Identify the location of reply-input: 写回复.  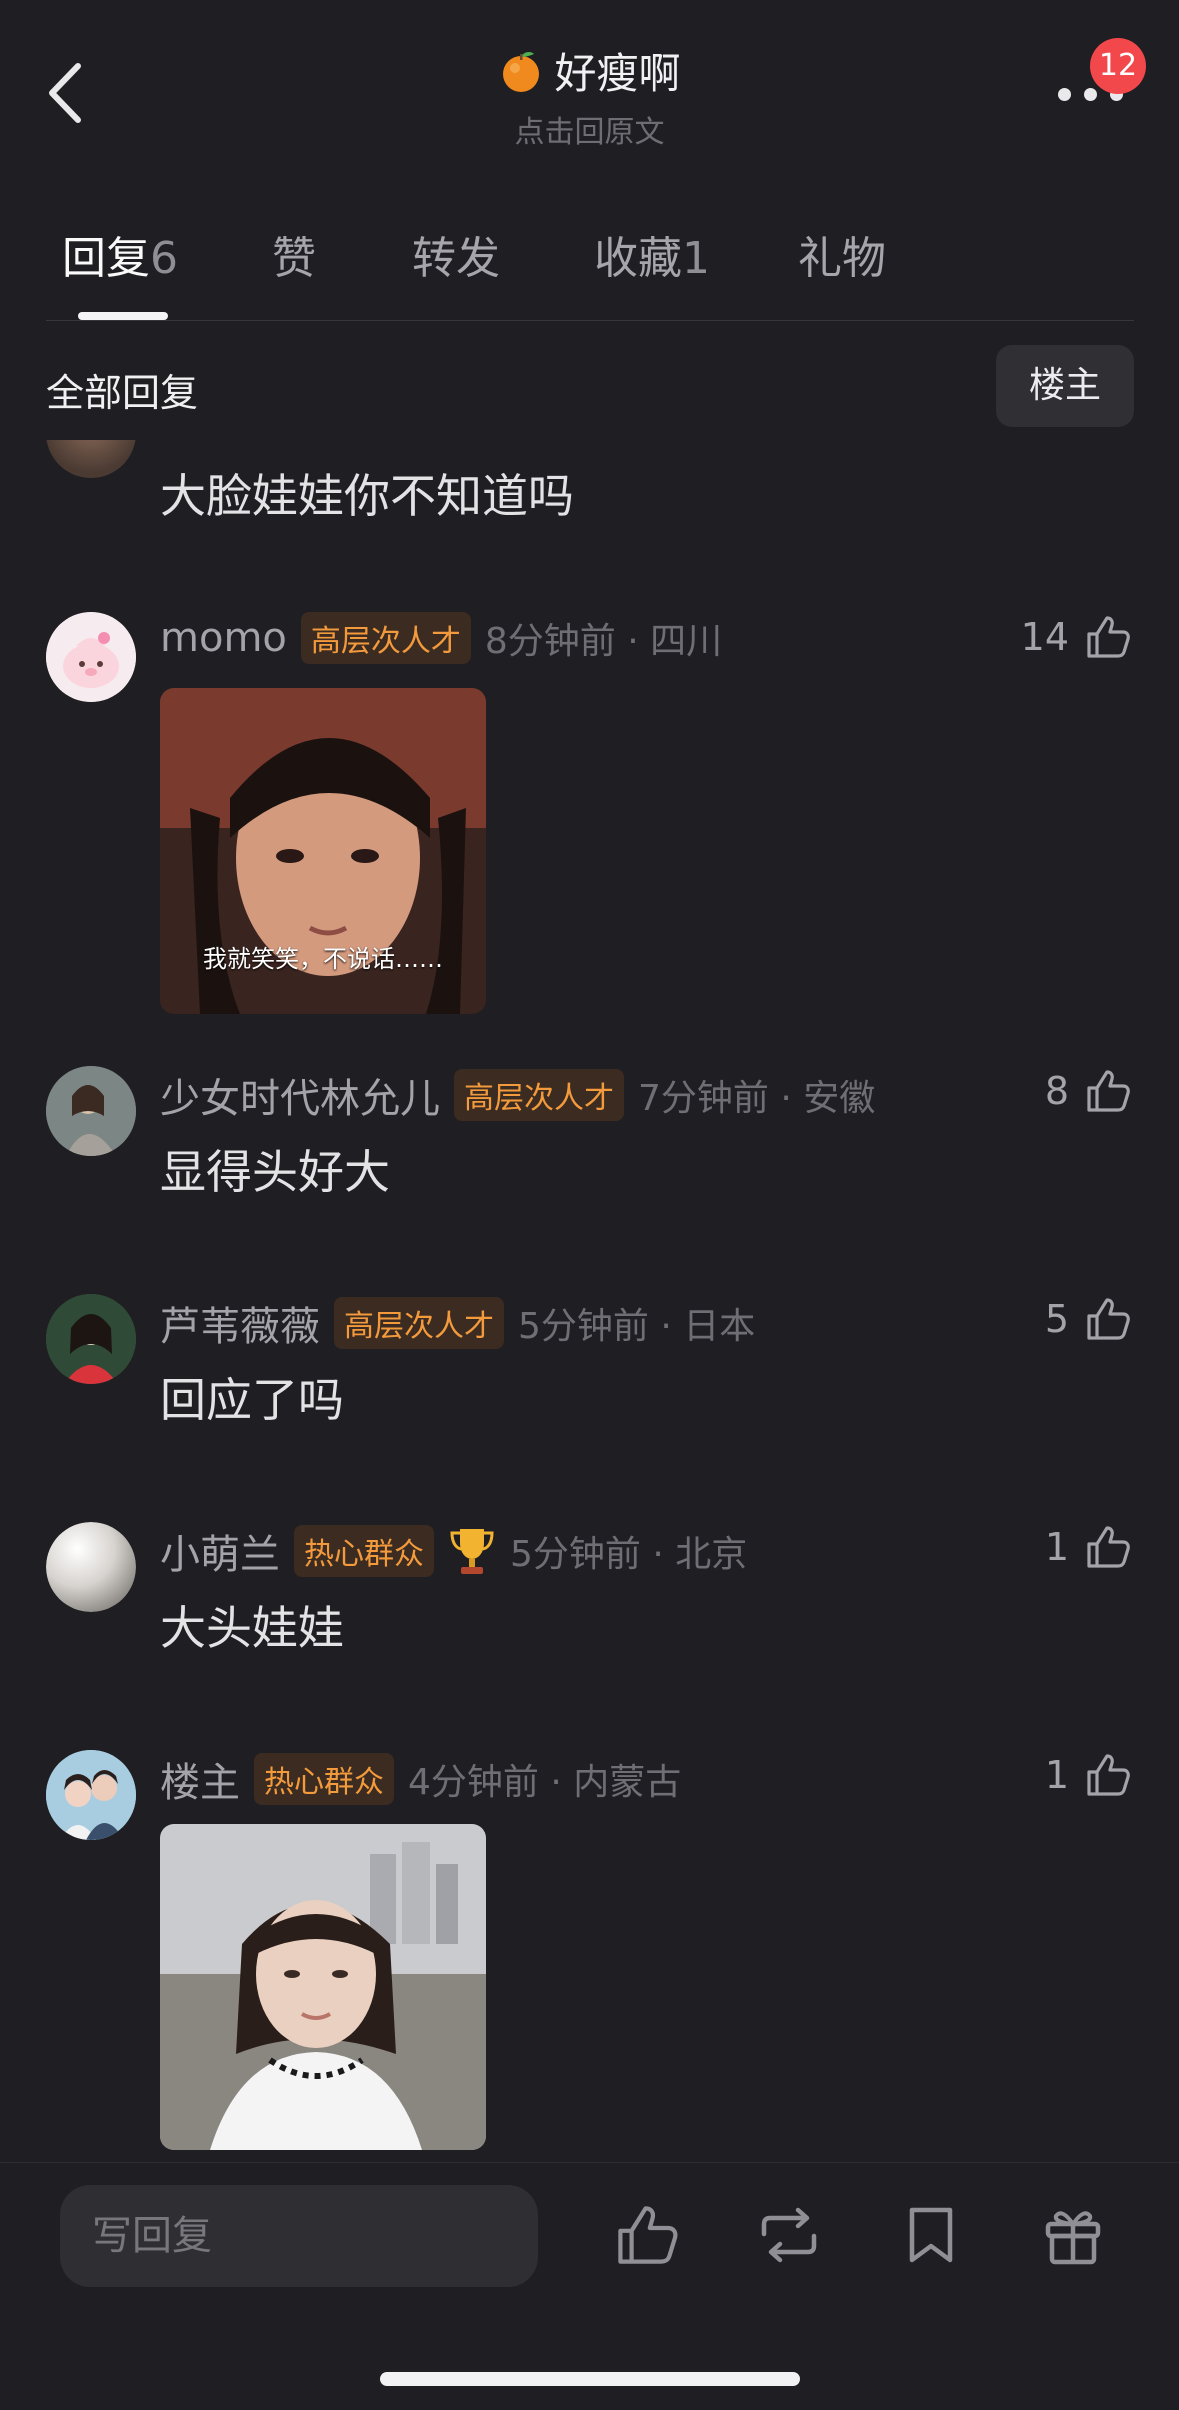
(299, 2236).